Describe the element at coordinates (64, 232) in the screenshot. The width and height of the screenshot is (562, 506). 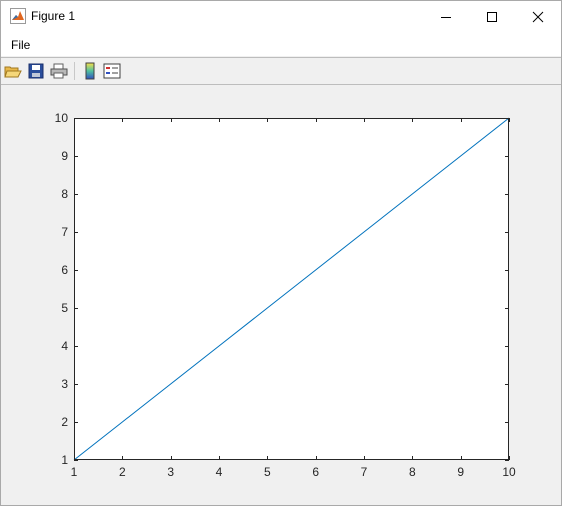
I see `y-tick-label: 7` at that location.